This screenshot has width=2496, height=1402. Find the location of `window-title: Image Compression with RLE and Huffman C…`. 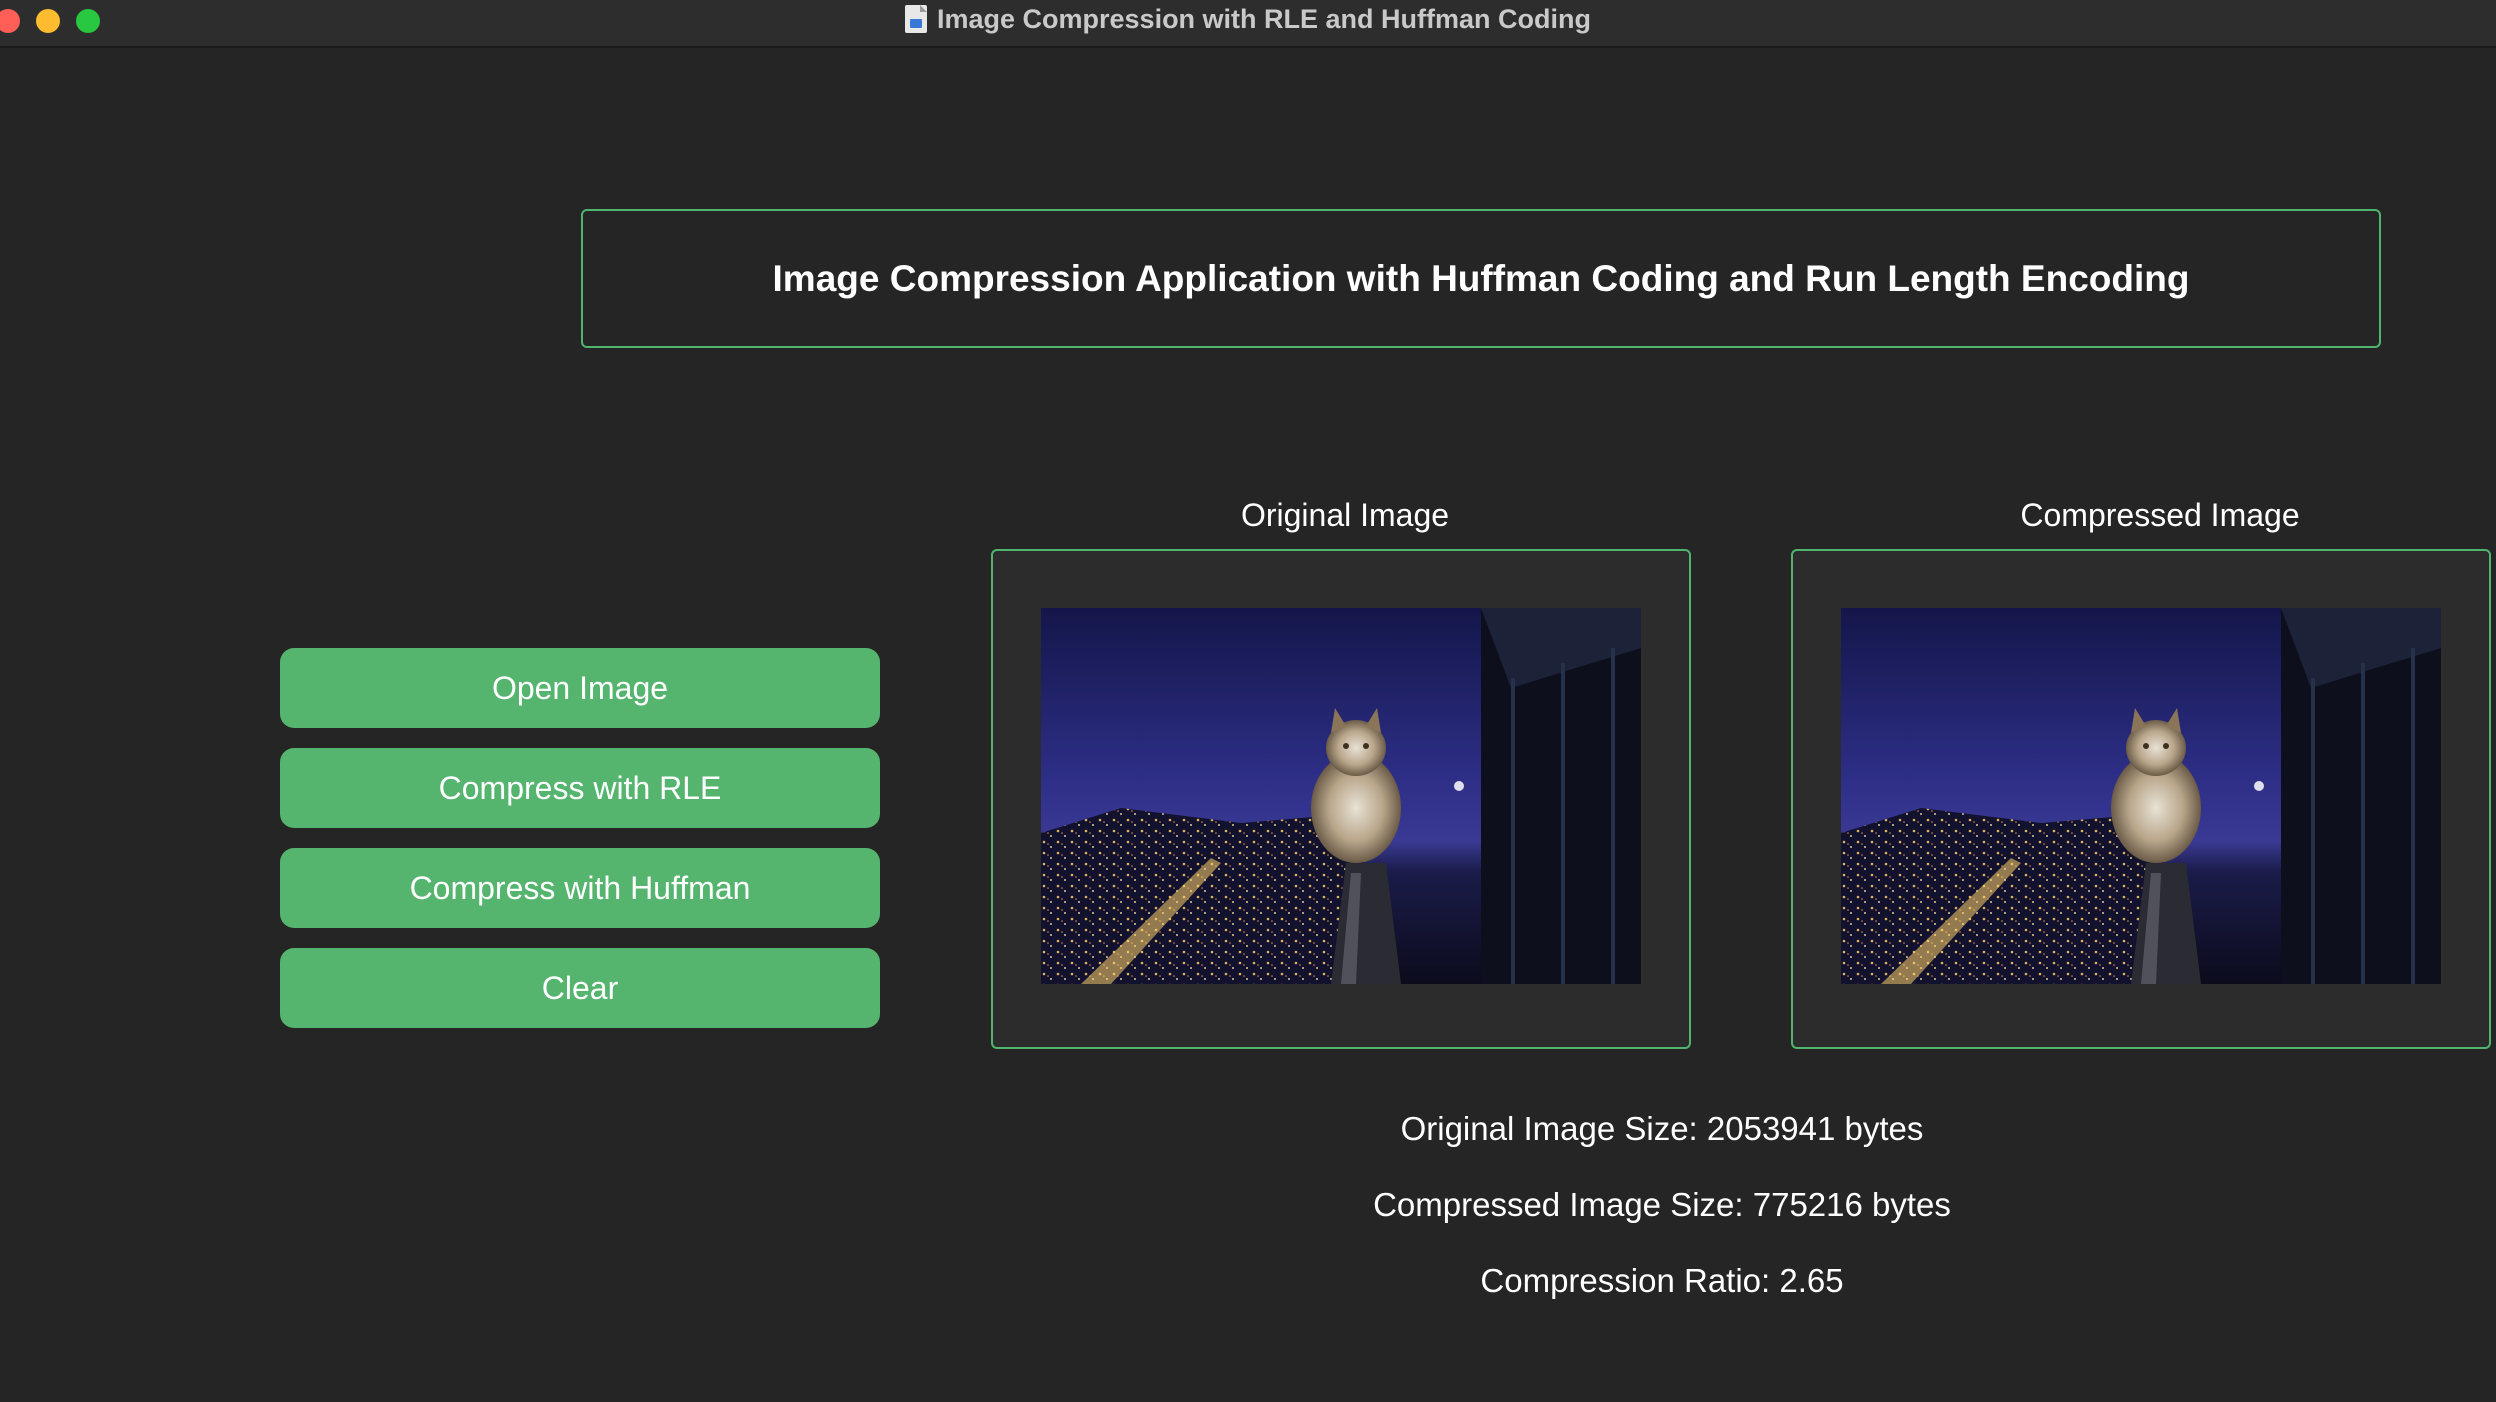

window-title: Image Compression with RLE and Huffman C… is located at coordinates (1264, 18).